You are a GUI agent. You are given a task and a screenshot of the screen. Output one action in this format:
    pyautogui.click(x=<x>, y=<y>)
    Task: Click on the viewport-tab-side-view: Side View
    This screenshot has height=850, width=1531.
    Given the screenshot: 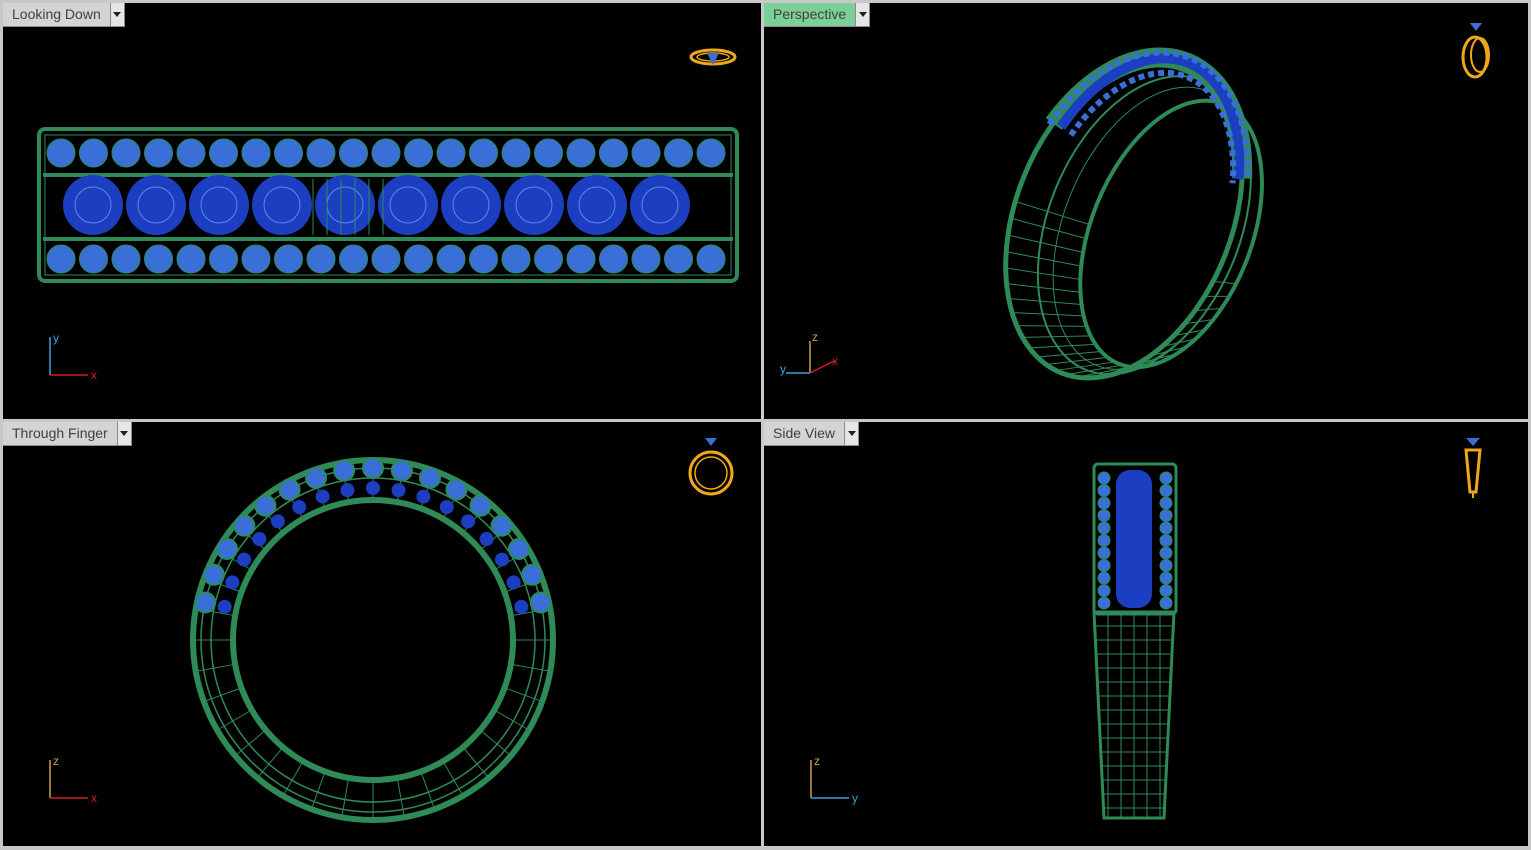 What is the action you would take?
    pyautogui.click(x=812, y=434)
    